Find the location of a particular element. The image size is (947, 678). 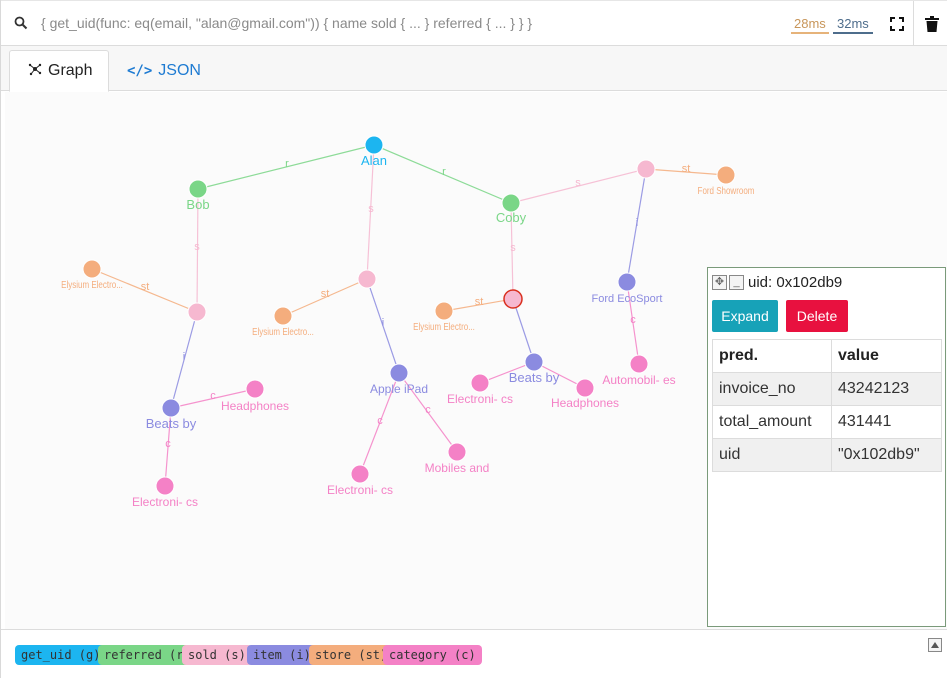

tab-bar: Graph </> JSON is located at coordinates (474, 69).